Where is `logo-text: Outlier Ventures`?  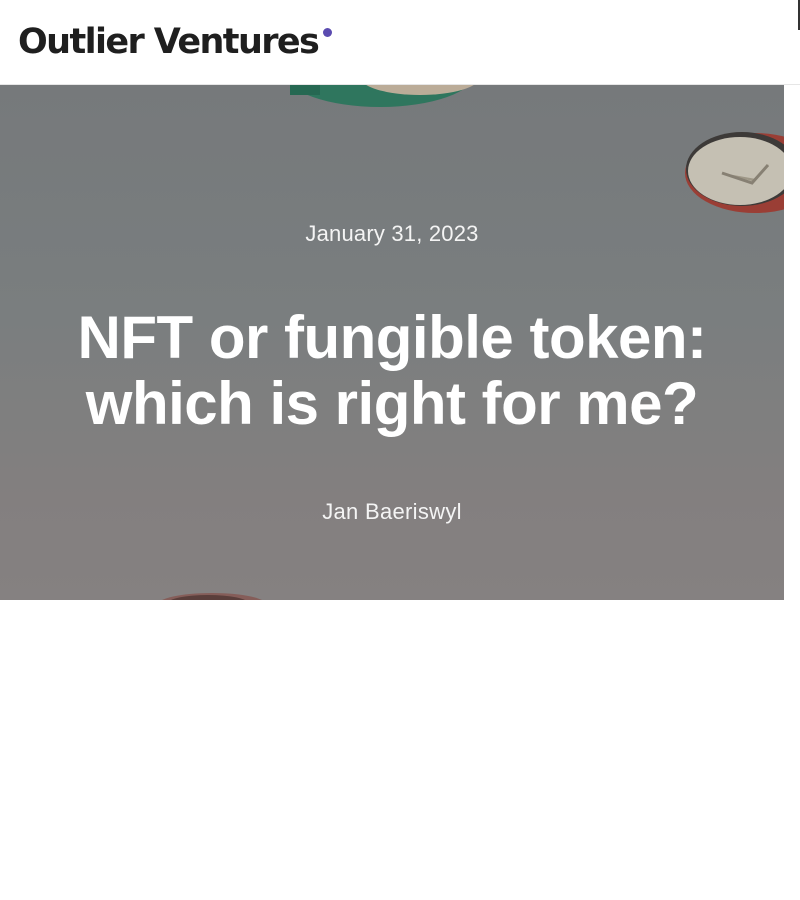 logo-text: Outlier Ventures is located at coordinates (169, 42).